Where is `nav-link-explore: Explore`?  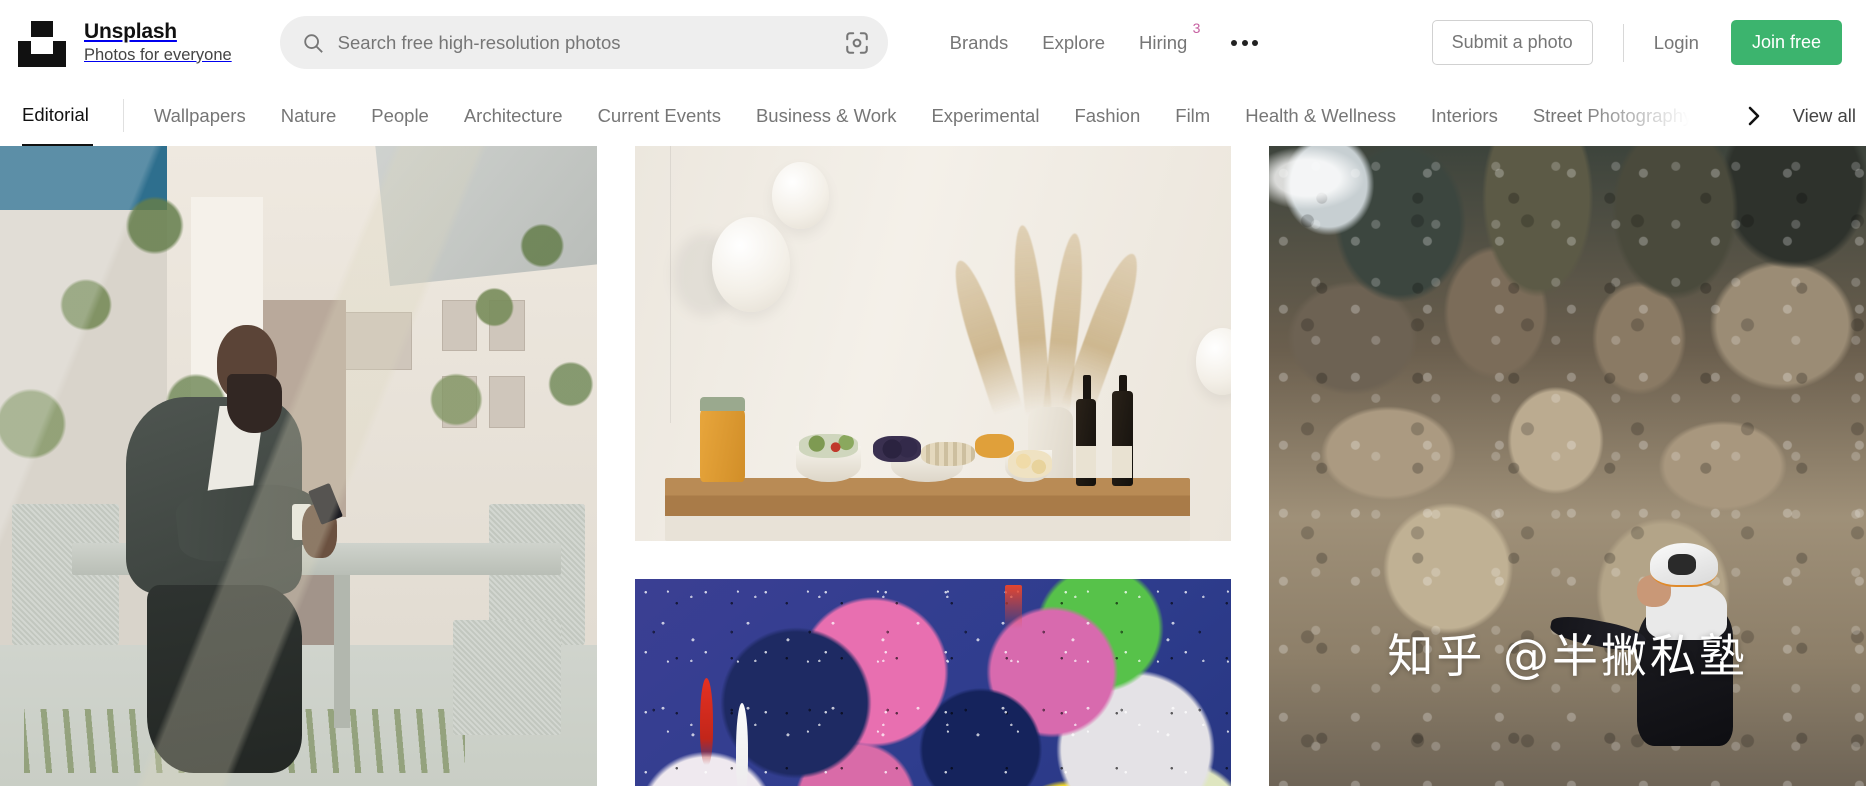 nav-link-explore: Explore is located at coordinates (1073, 43).